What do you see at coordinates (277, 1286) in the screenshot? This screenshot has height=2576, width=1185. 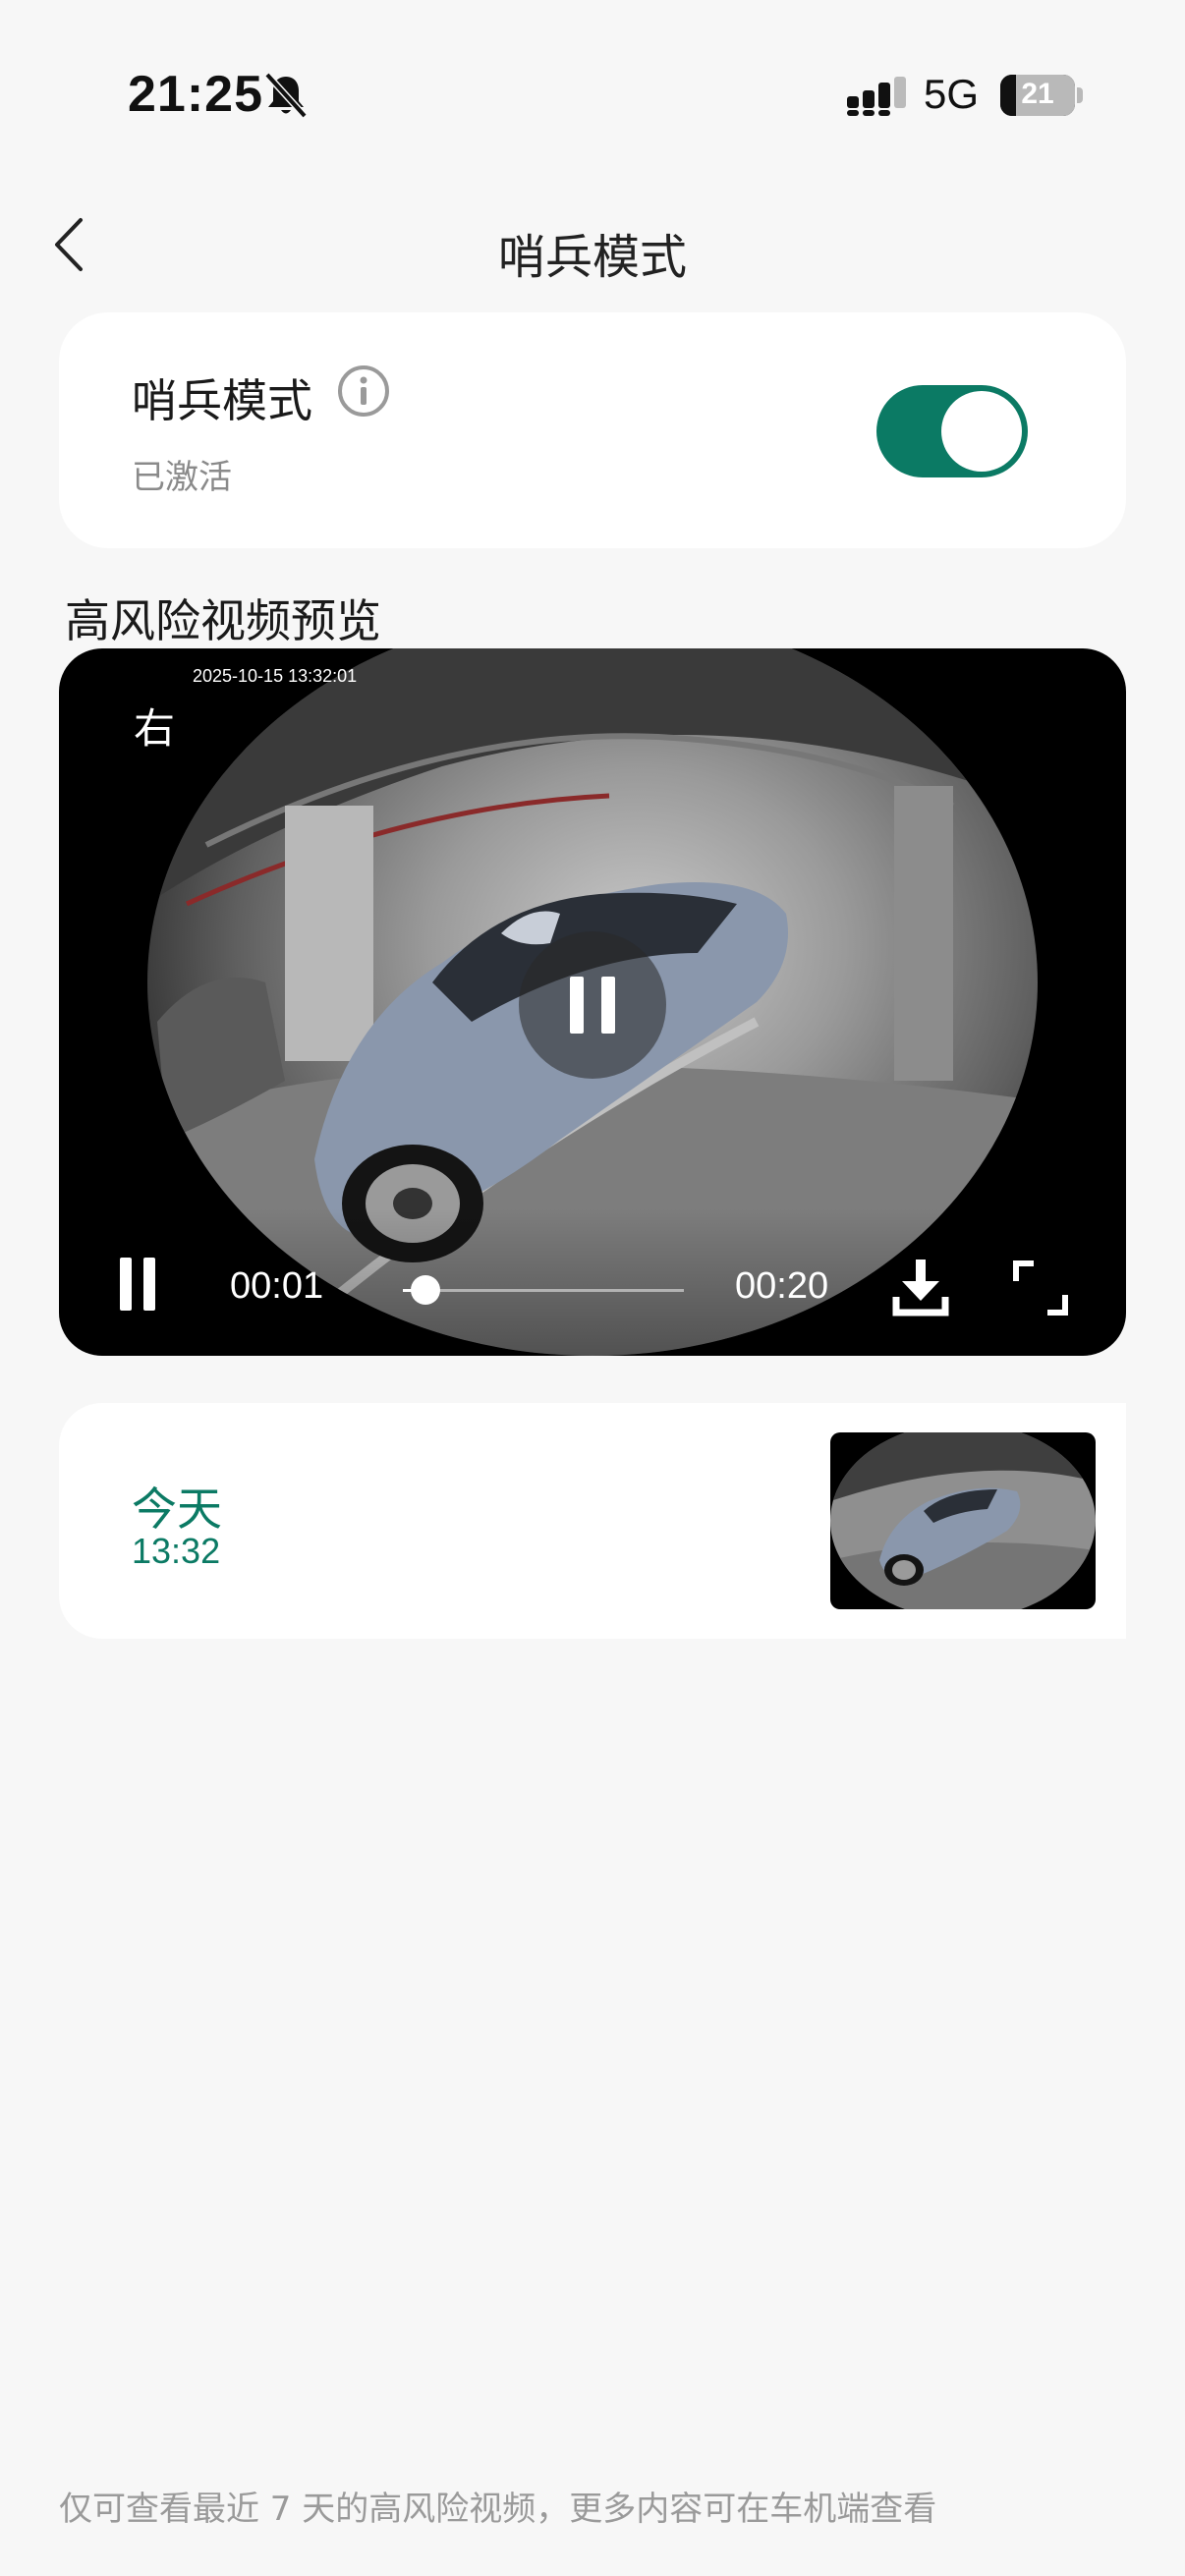 I see `current-time: 00:01` at bounding box center [277, 1286].